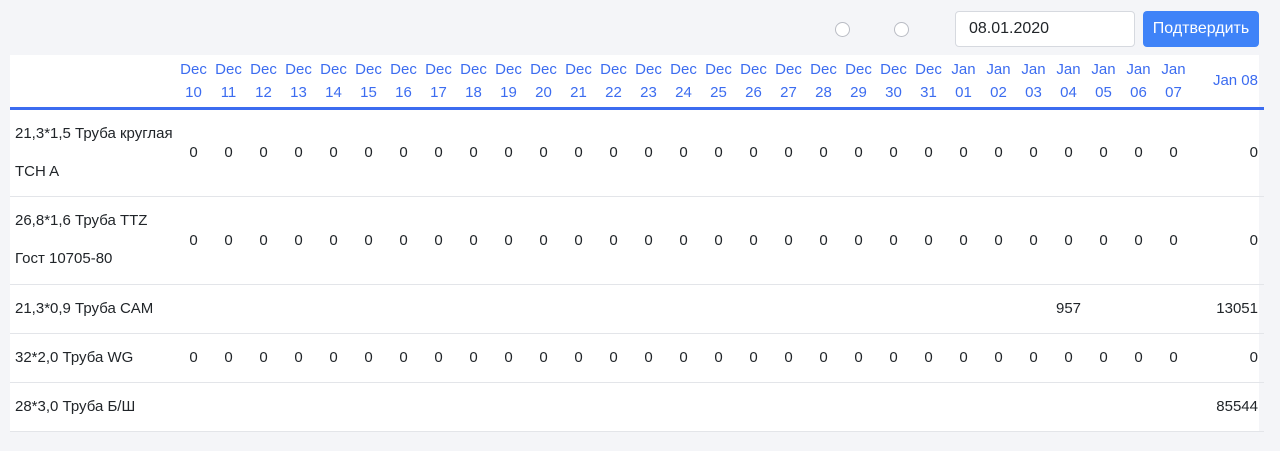 The image size is (1280, 451). I want to click on column-day: 25, so click(718, 92).